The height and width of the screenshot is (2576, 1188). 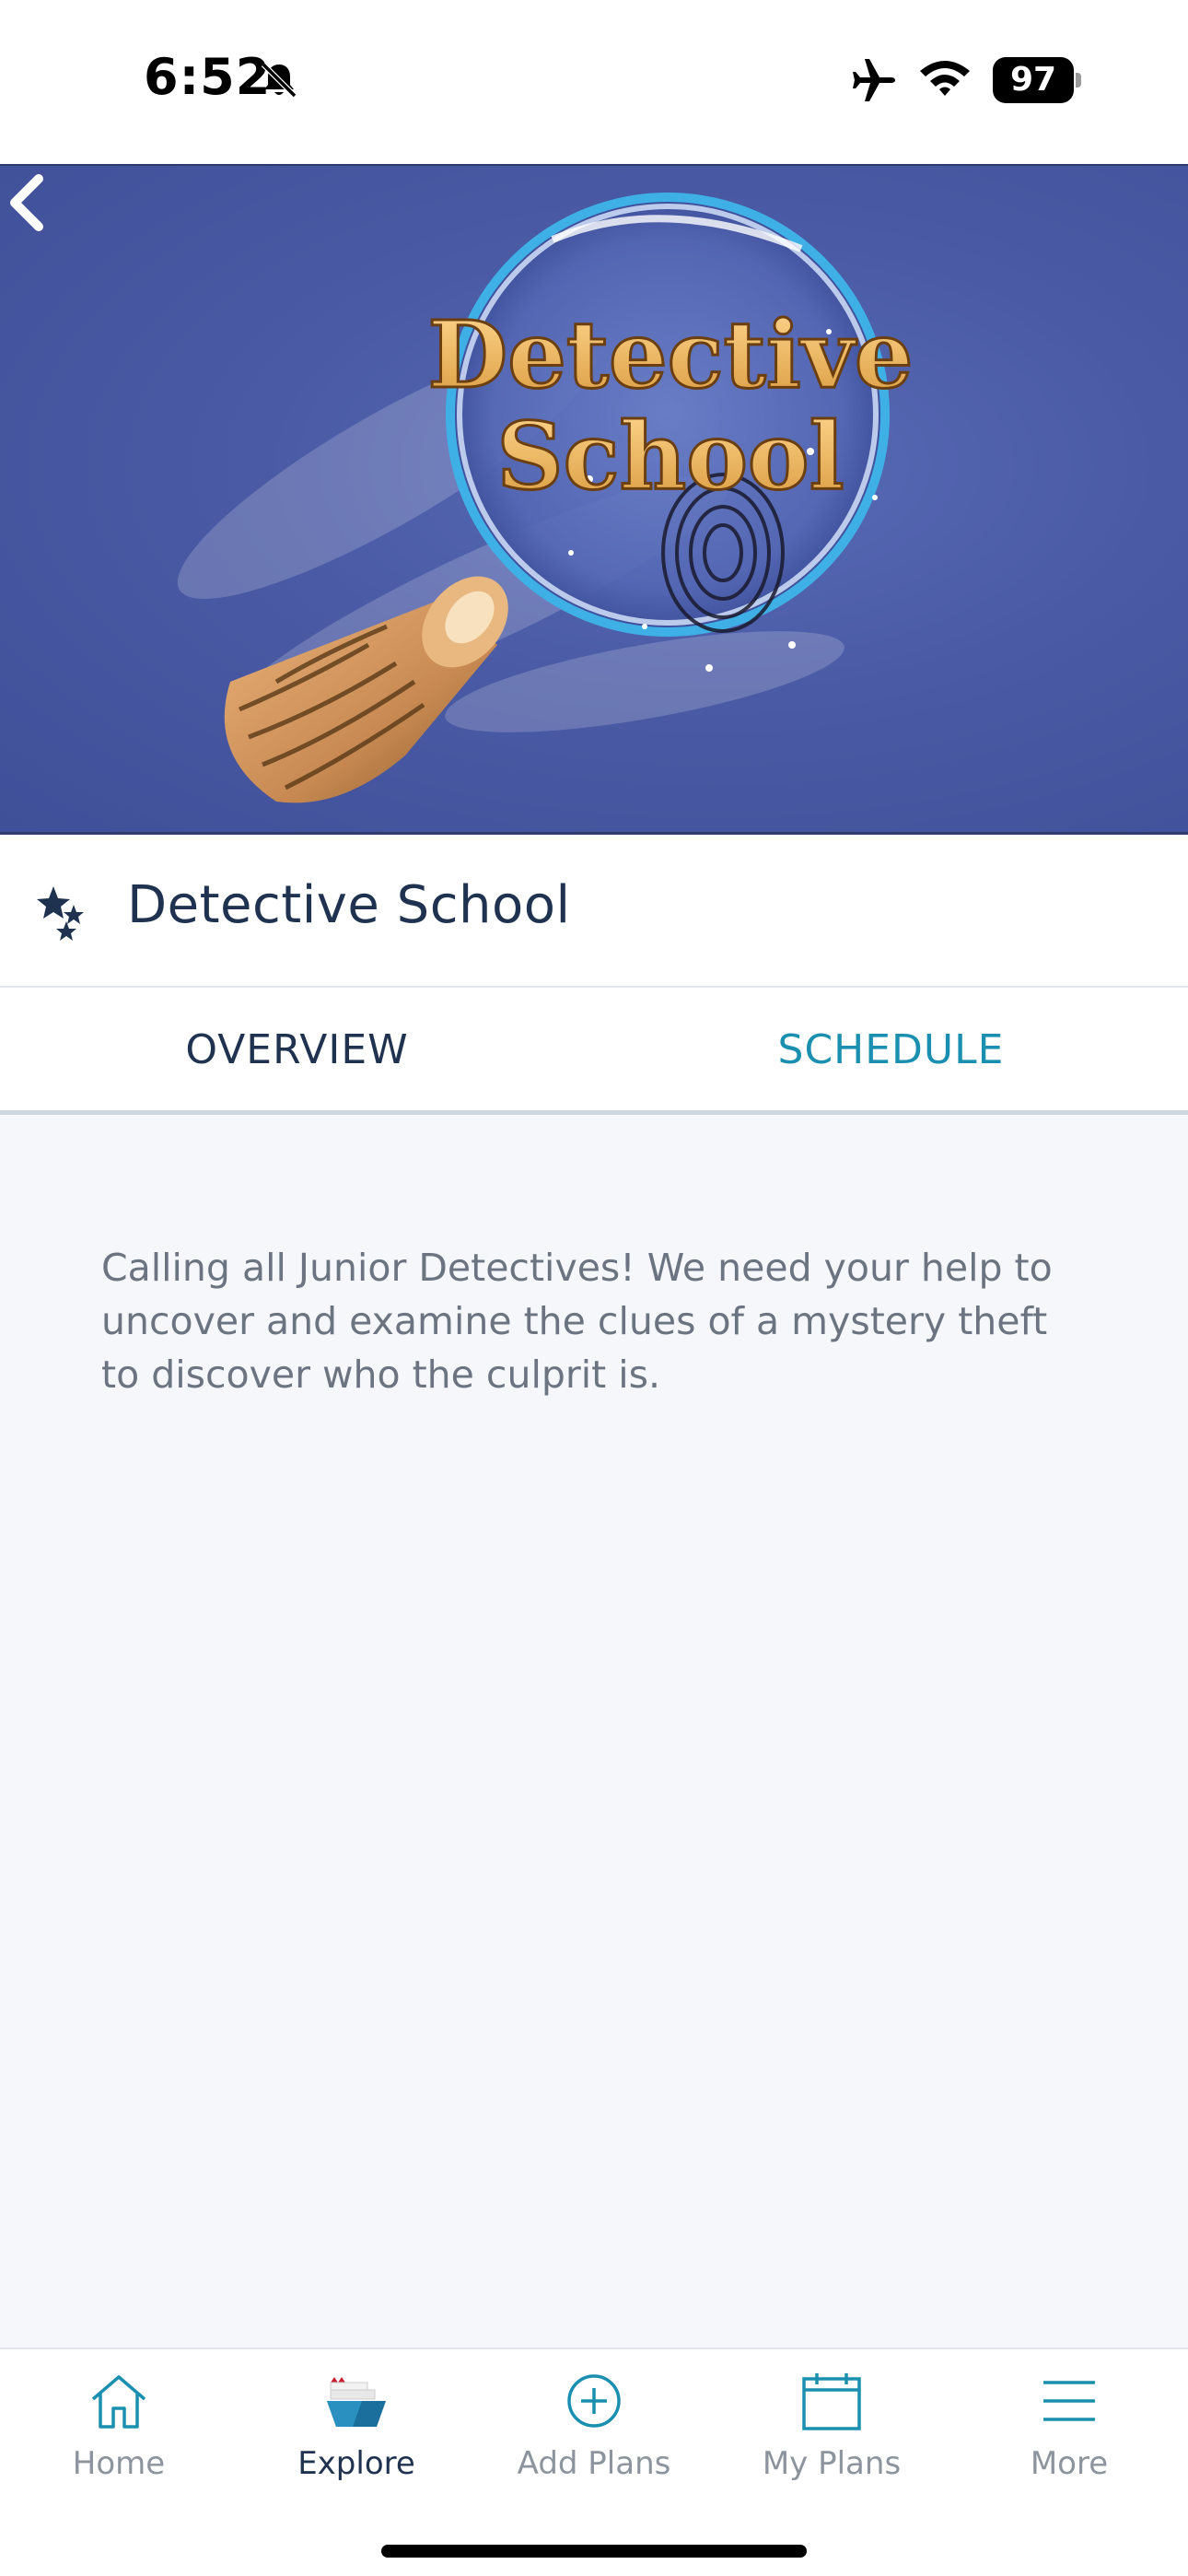 What do you see at coordinates (279, 80) in the screenshot?
I see `bell-muted-icon` at bounding box center [279, 80].